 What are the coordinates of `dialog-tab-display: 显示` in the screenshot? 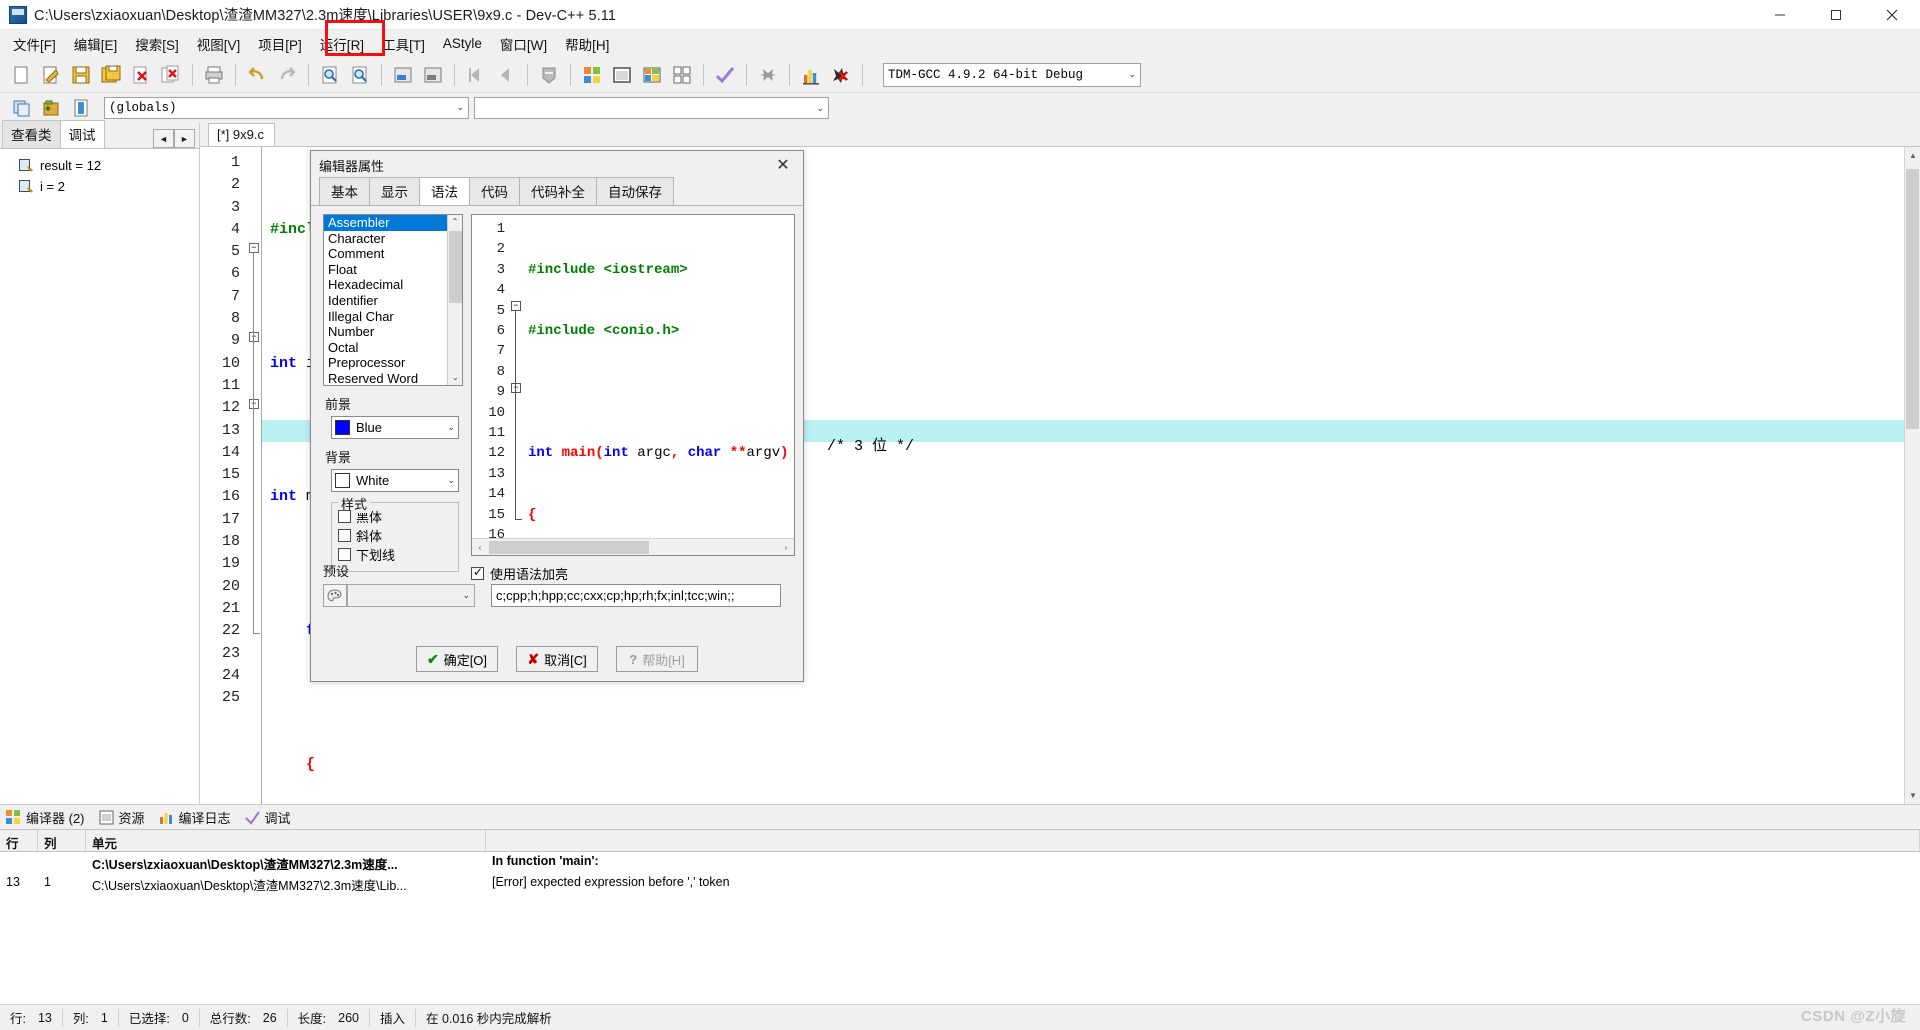 It's located at (394, 191).